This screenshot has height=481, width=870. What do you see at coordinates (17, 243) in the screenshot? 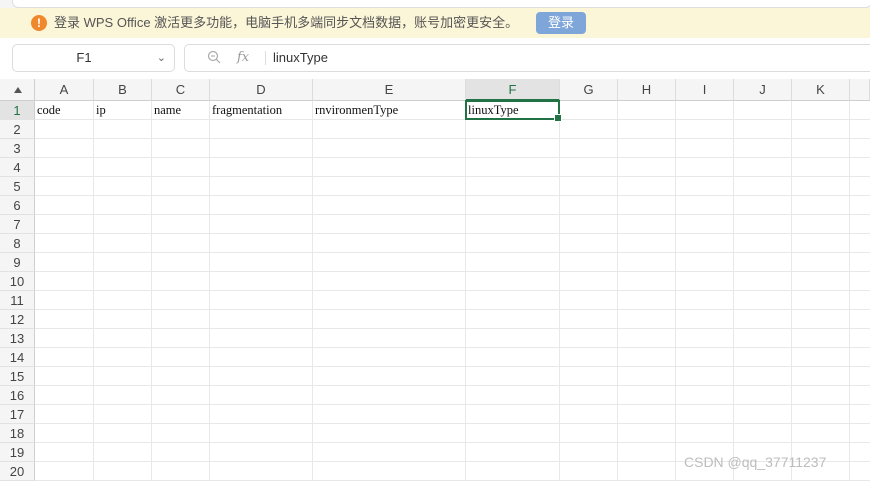
I see `row-header-8: 8` at bounding box center [17, 243].